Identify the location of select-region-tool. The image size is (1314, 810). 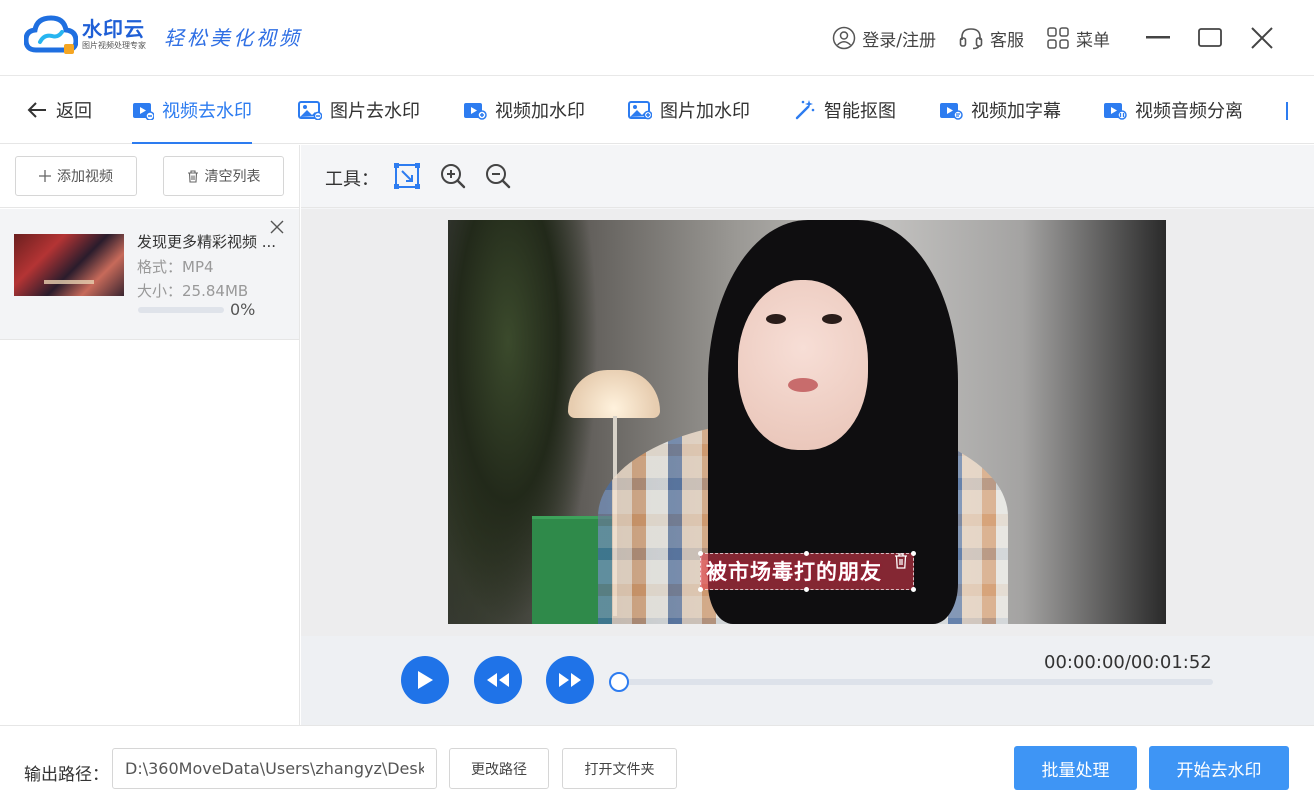
(407, 176).